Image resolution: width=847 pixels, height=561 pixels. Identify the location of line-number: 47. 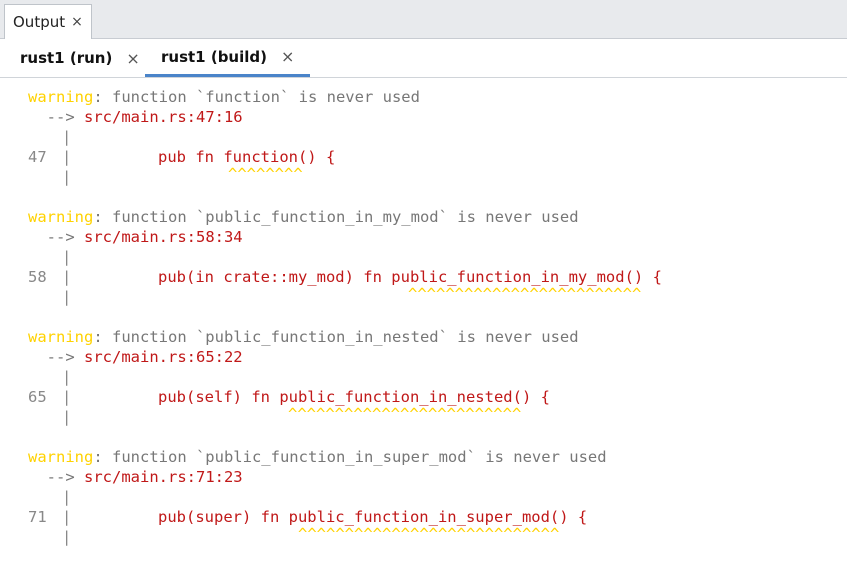
(37, 157).